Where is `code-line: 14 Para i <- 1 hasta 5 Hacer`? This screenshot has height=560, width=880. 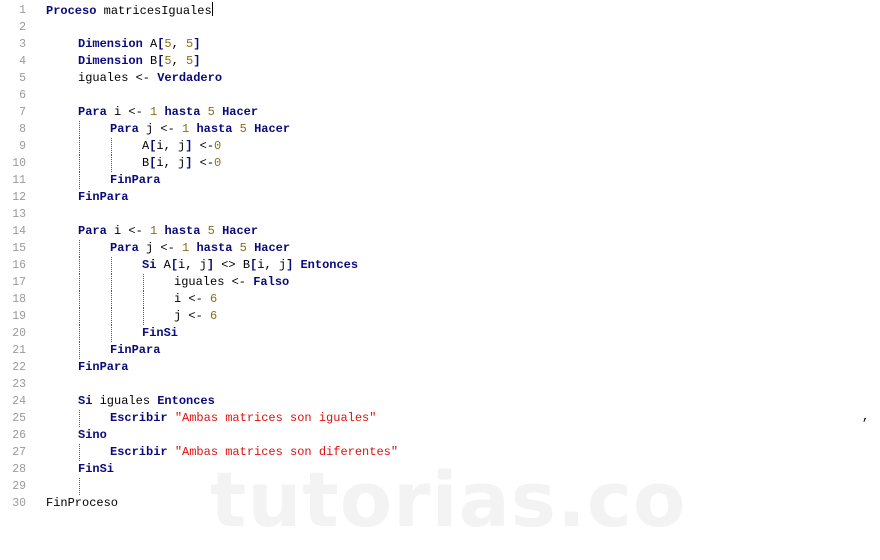 code-line: 14 Para i <- 1 hasta 5 Hacer is located at coordinates (440, 231).